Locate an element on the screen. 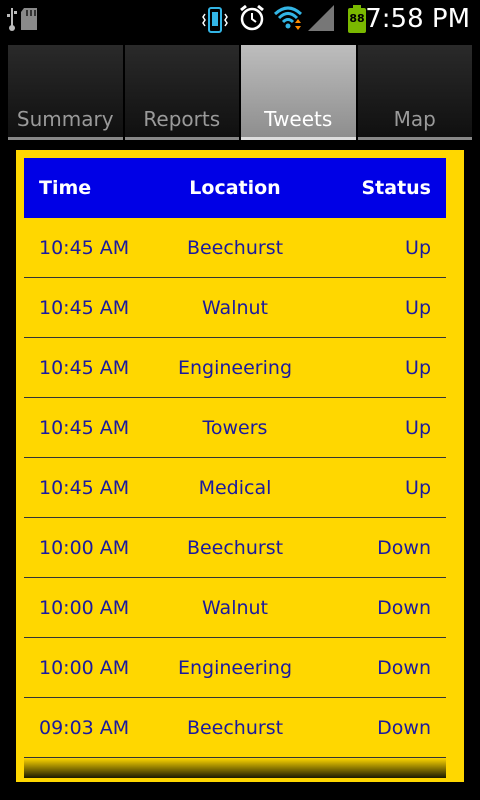 The width and height of the screenshot is (480, 800). table-row: 10:45 AM Medical Up is located at coordinates (235, 488).